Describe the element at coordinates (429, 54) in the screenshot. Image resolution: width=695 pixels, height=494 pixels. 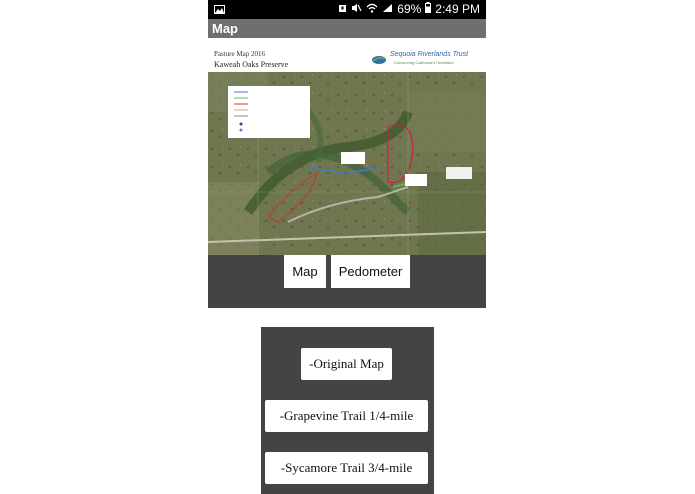
I see `org-name: Sequoia Riverlands Trust` at that location.